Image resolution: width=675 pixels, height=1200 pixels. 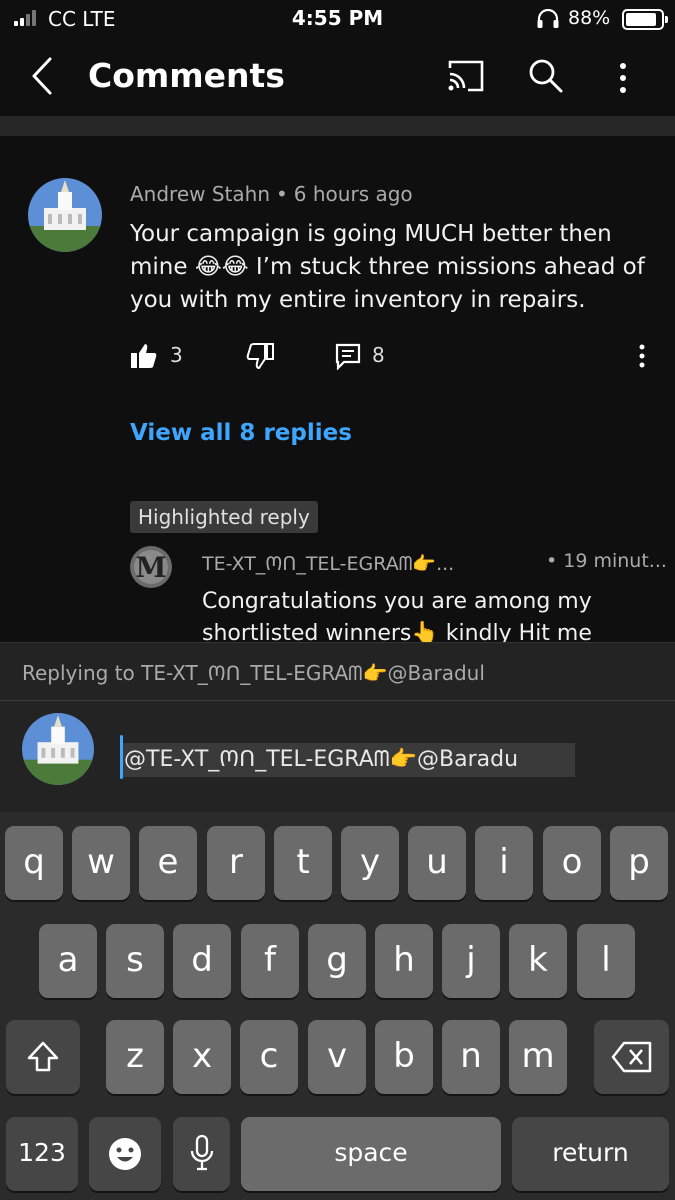 I want to click on comment-more-icon, so click(x=642, y=356).